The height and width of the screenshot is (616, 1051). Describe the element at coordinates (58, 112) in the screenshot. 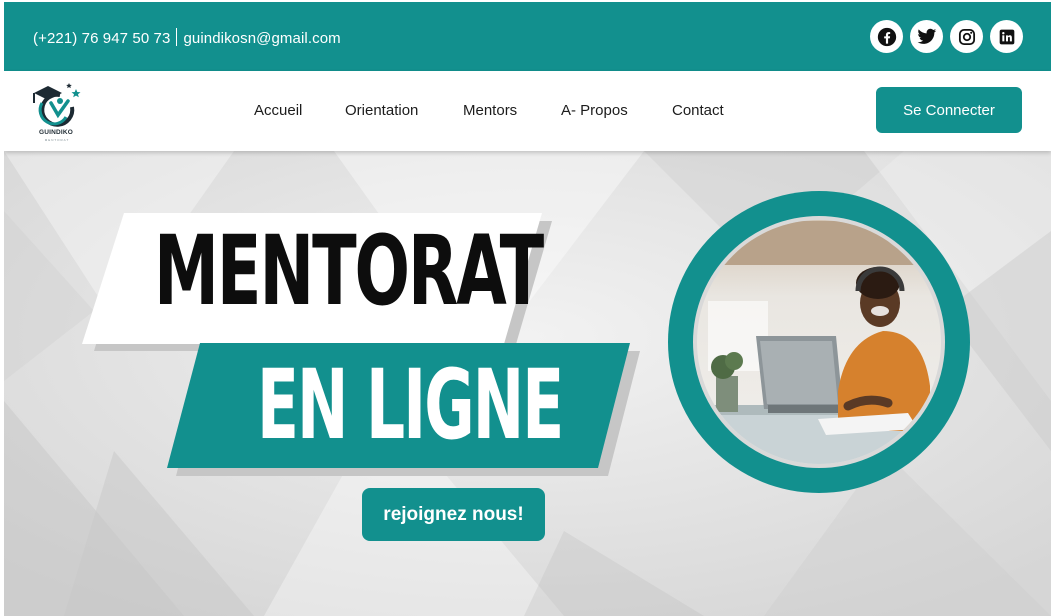

I see `brand-logo: GUINDIKO MENTORAT` at that location.